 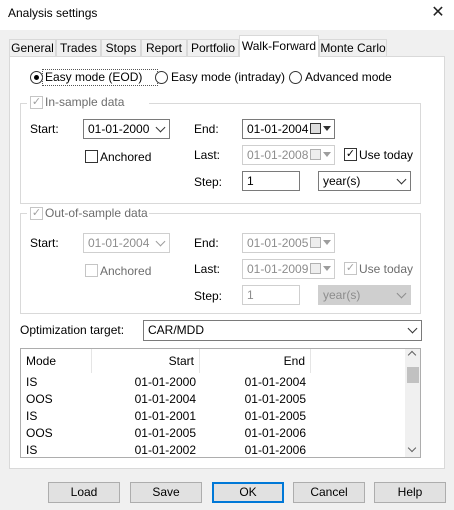 I want to click on table-cell-start: 01-01-2004, so click(x=165, y=399).